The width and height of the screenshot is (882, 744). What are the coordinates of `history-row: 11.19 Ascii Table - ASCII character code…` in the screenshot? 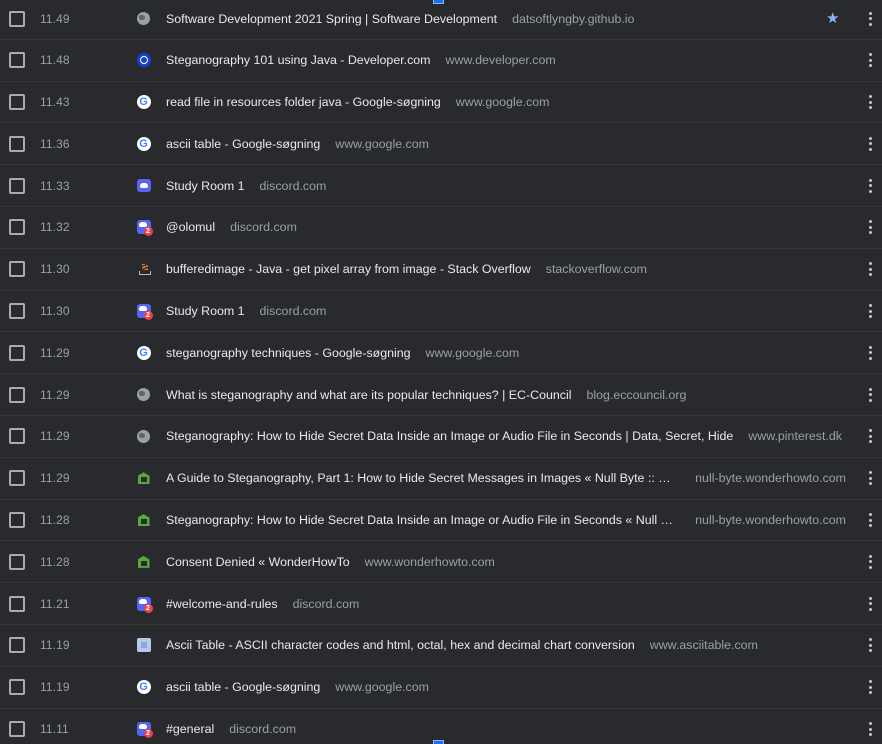 It's located at (441, 646).